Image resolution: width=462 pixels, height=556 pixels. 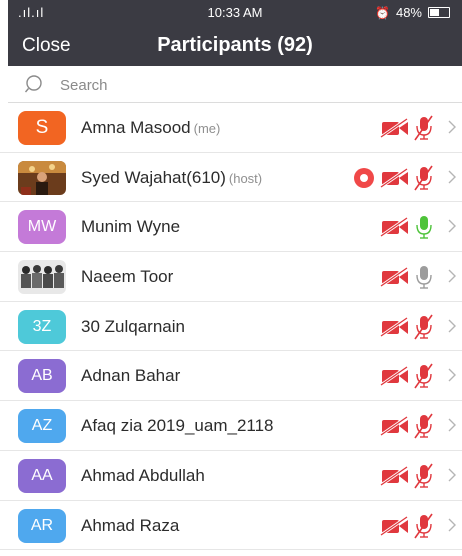 What do you see at coordinates (231, 227) in the screenshot?
I see `participant-row: MW Munim Wyne` at bounding box center [231, 227].